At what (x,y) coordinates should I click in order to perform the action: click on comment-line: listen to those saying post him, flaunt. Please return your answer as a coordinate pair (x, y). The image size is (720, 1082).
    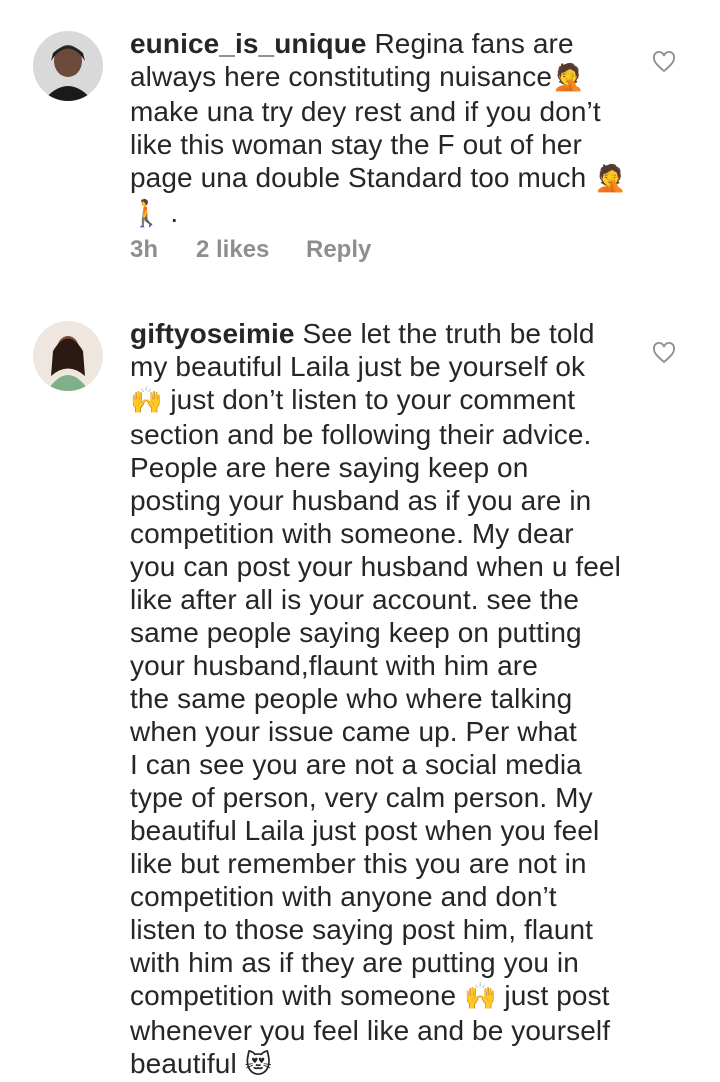
    Looking at the image, I should click on (362, 929).